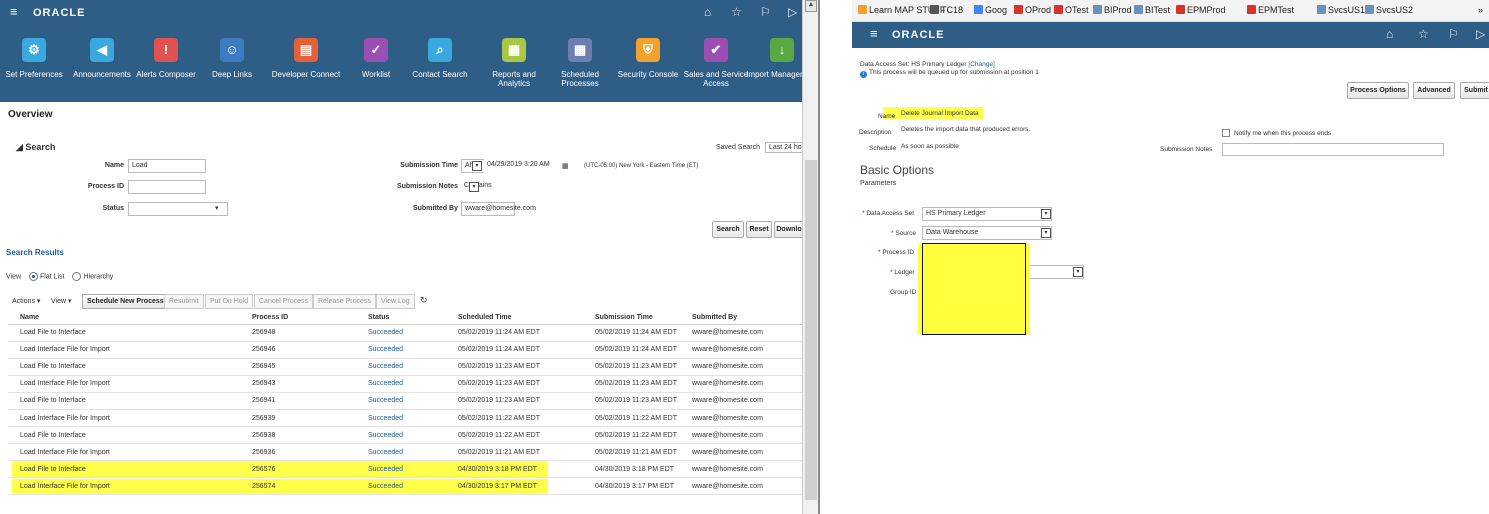  I want to click on reset-button: Reset, so click(759, 229).